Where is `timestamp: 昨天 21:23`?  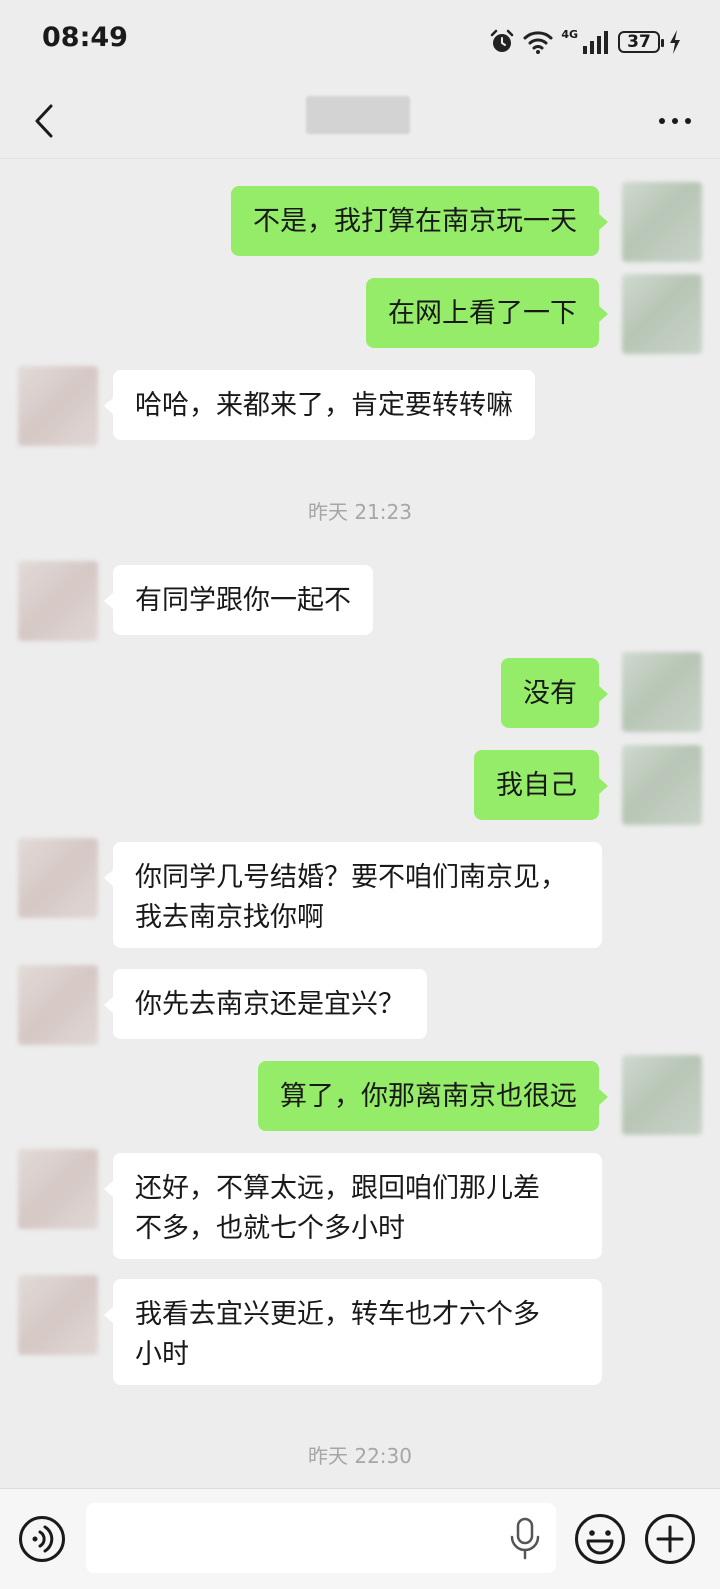
timestamp: 昨天 21:23 is located at coordinates (360, 512).